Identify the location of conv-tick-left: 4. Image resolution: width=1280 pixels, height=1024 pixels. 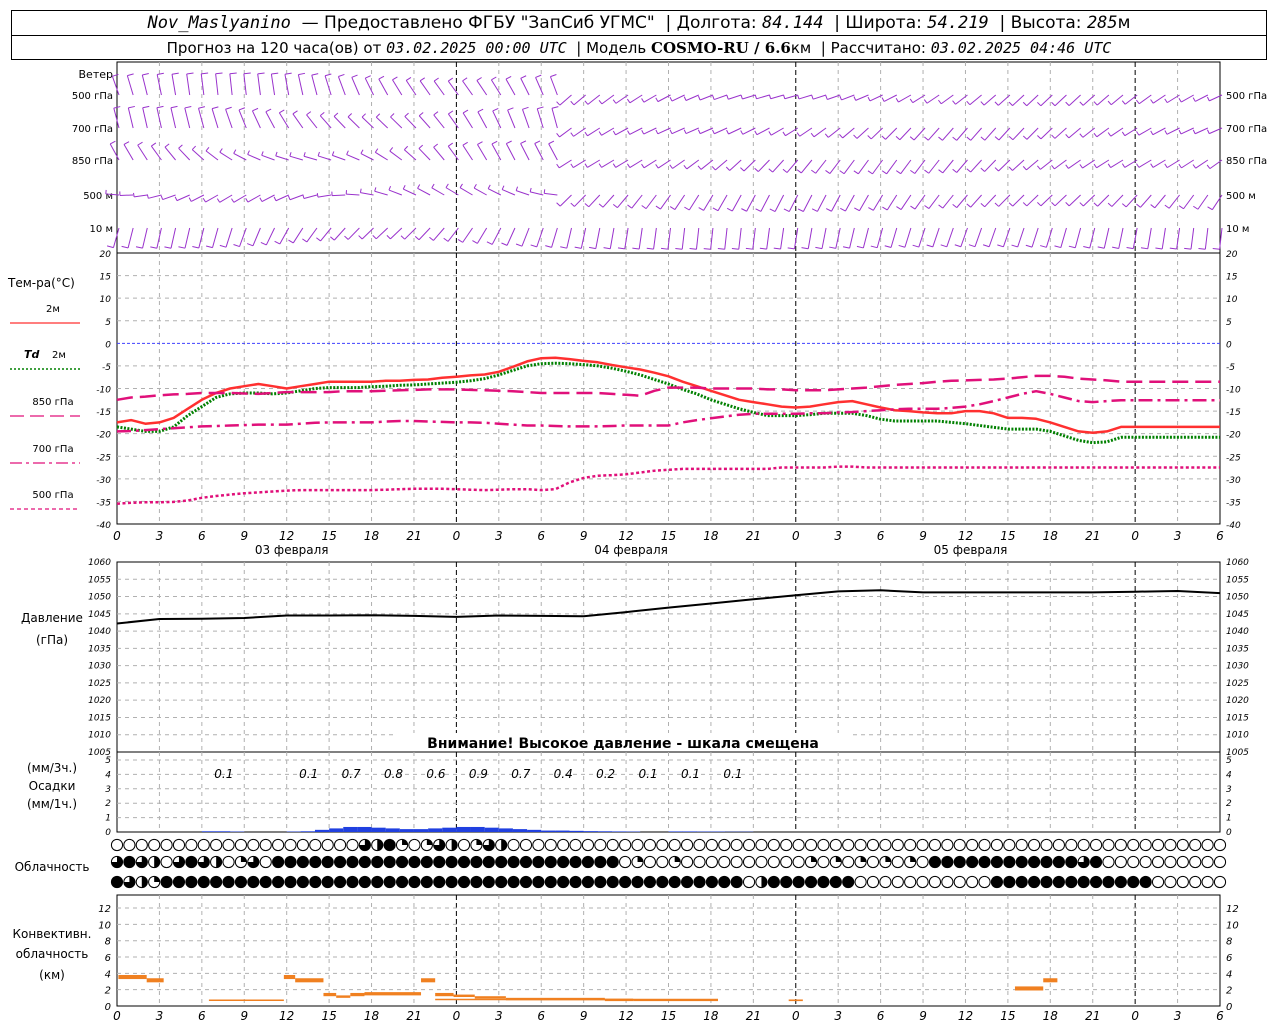
(108, 974).